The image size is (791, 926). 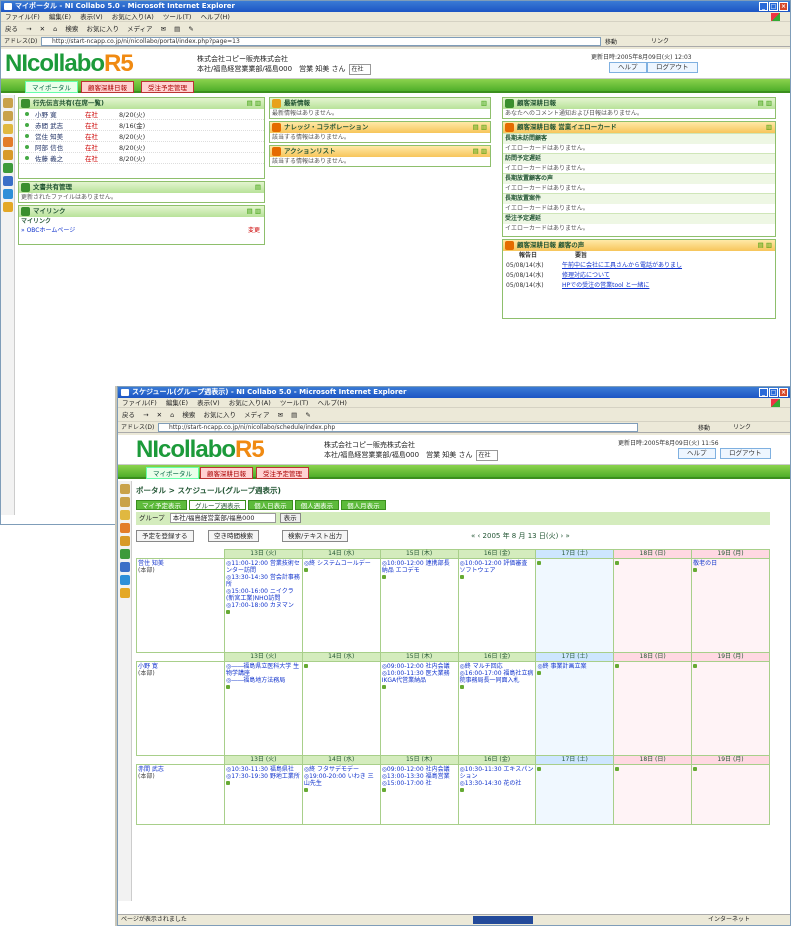 What do you see at coordinates (233, 536) in the screenshot?
I see `free-time-search-button: 空き時間検索` at bounding box center [233, 536].